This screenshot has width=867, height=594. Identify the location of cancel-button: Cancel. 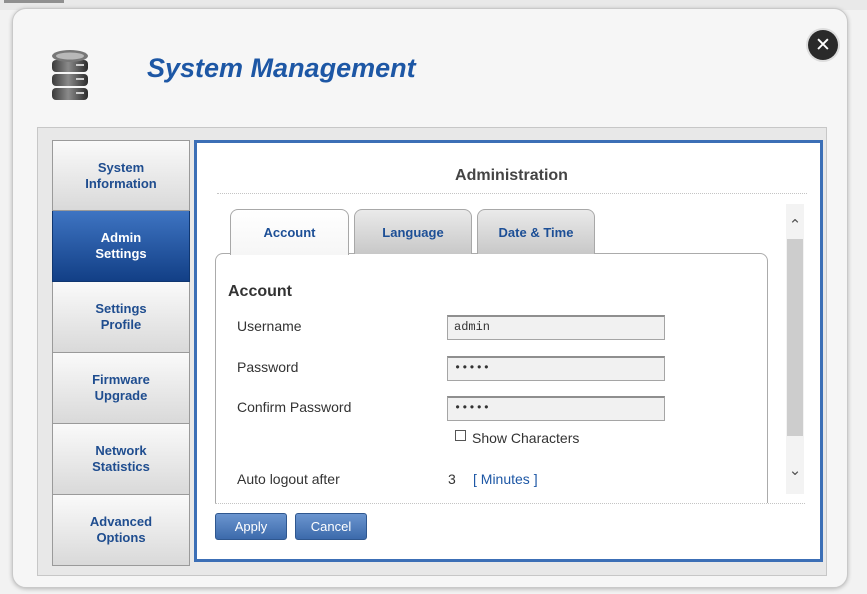
(331, 526).